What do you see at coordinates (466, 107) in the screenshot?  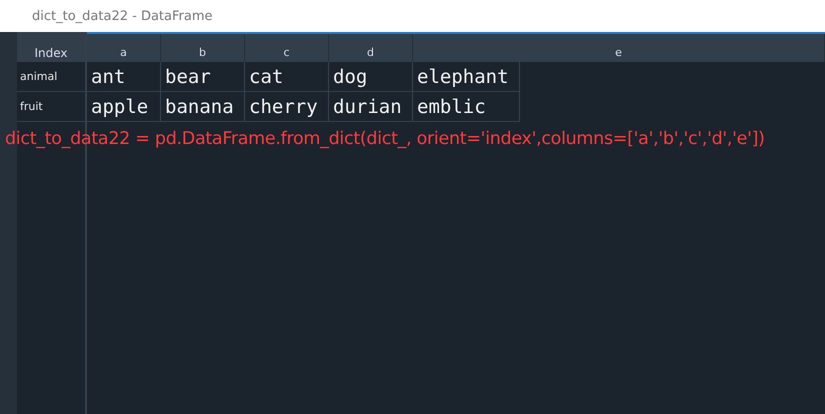 I see `table-cell: emblic` at bounding box center [466, 107].